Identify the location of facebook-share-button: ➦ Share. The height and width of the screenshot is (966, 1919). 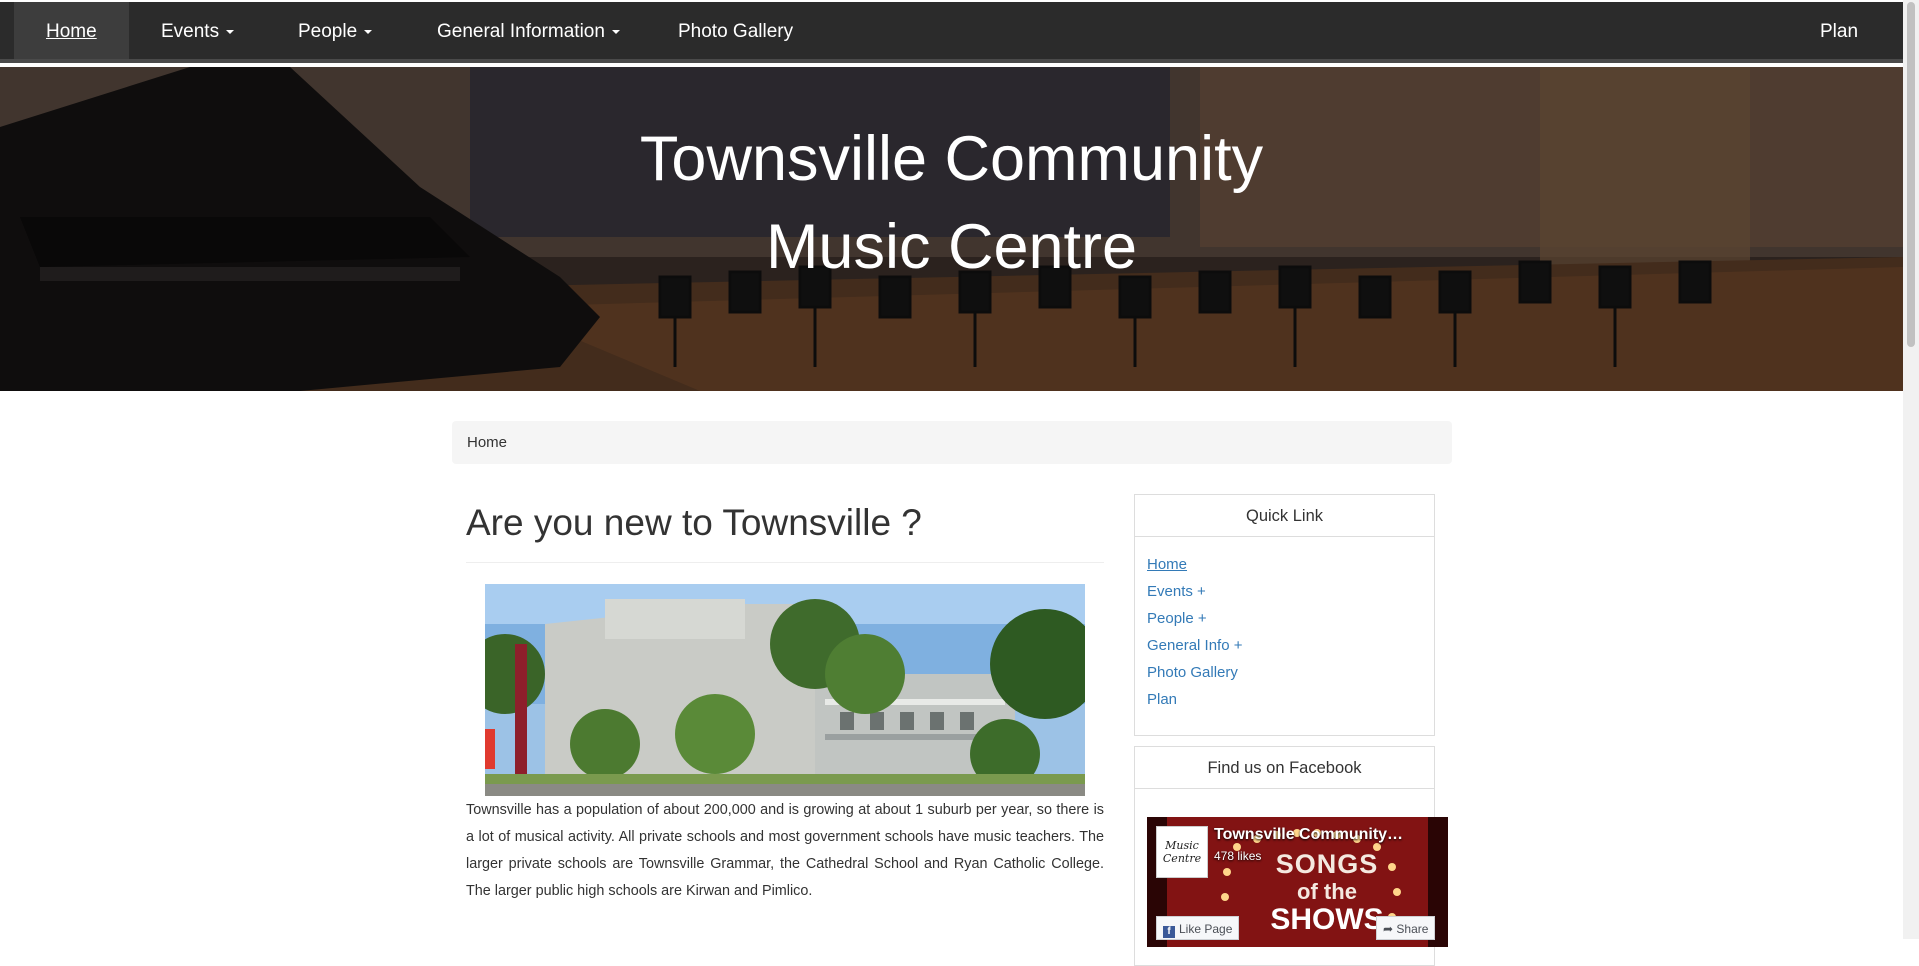
(1406, 928).